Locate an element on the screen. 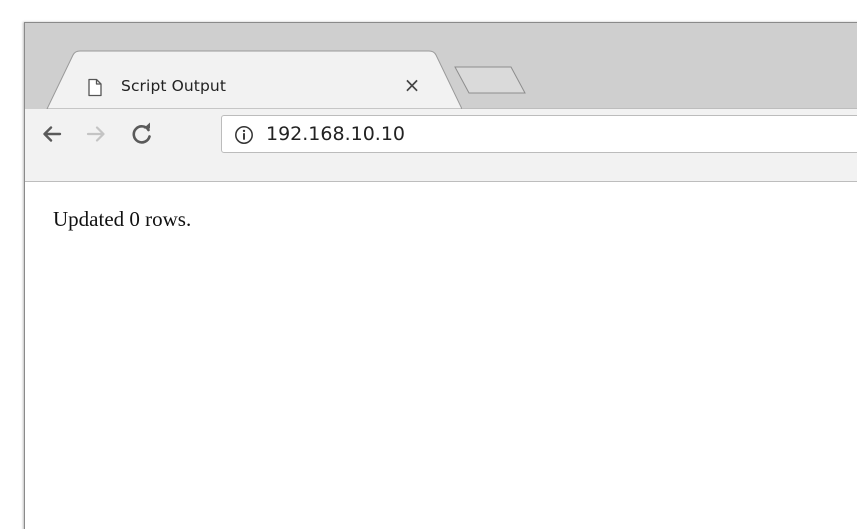 This screenshot has height=529, width=857. address-bar: 192.168.10.10 is located at coordinates (539, 134).